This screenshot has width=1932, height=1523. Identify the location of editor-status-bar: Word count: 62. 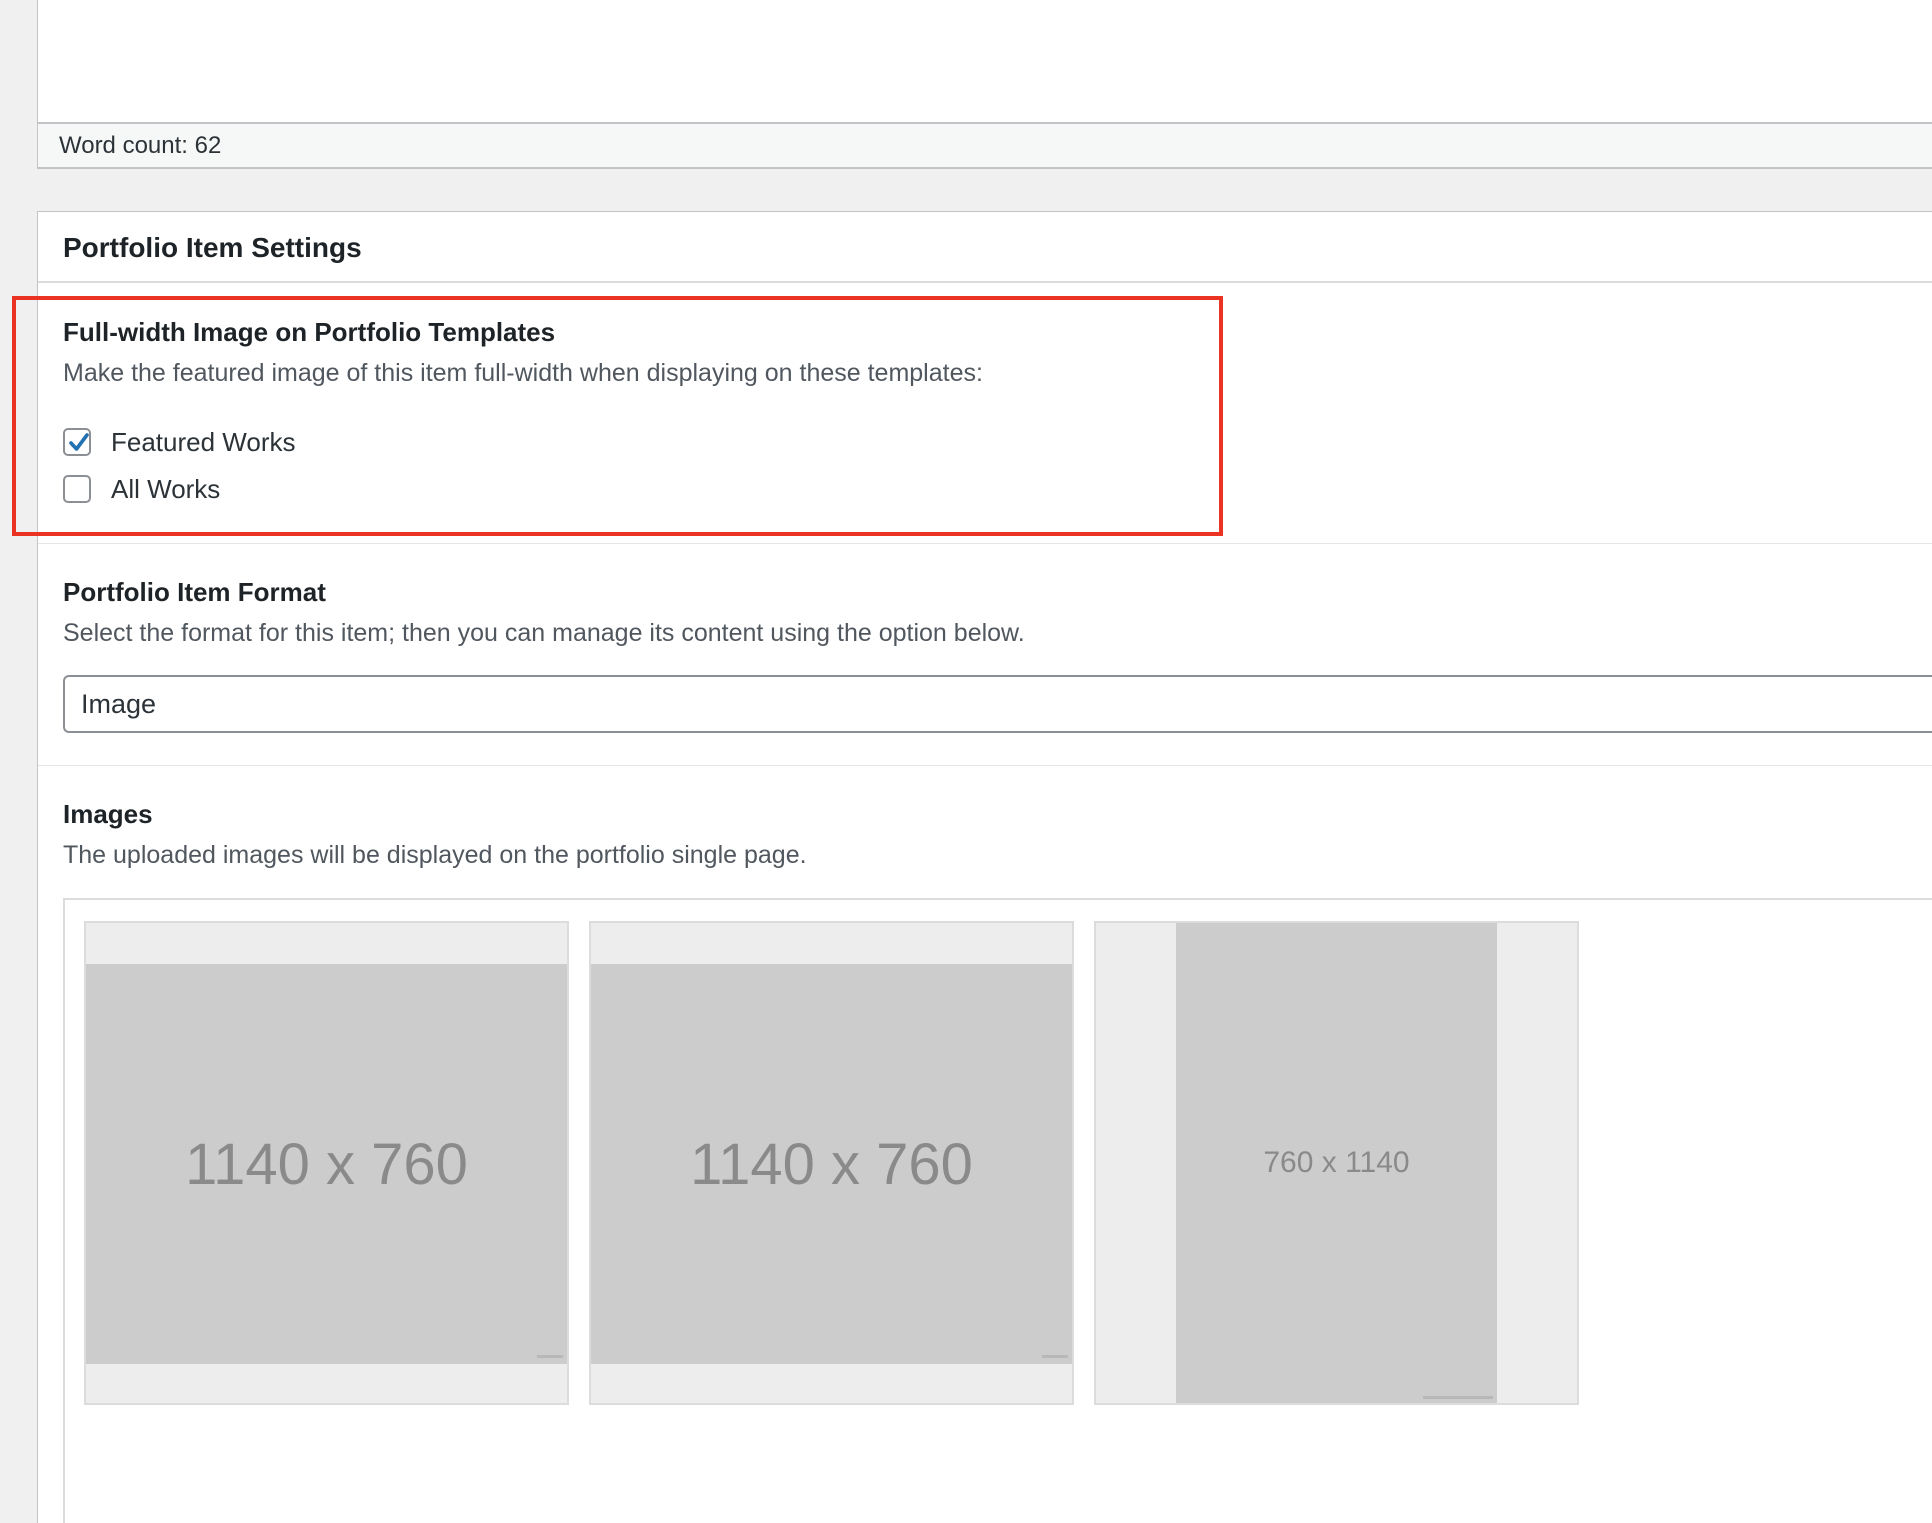
(985, 146).